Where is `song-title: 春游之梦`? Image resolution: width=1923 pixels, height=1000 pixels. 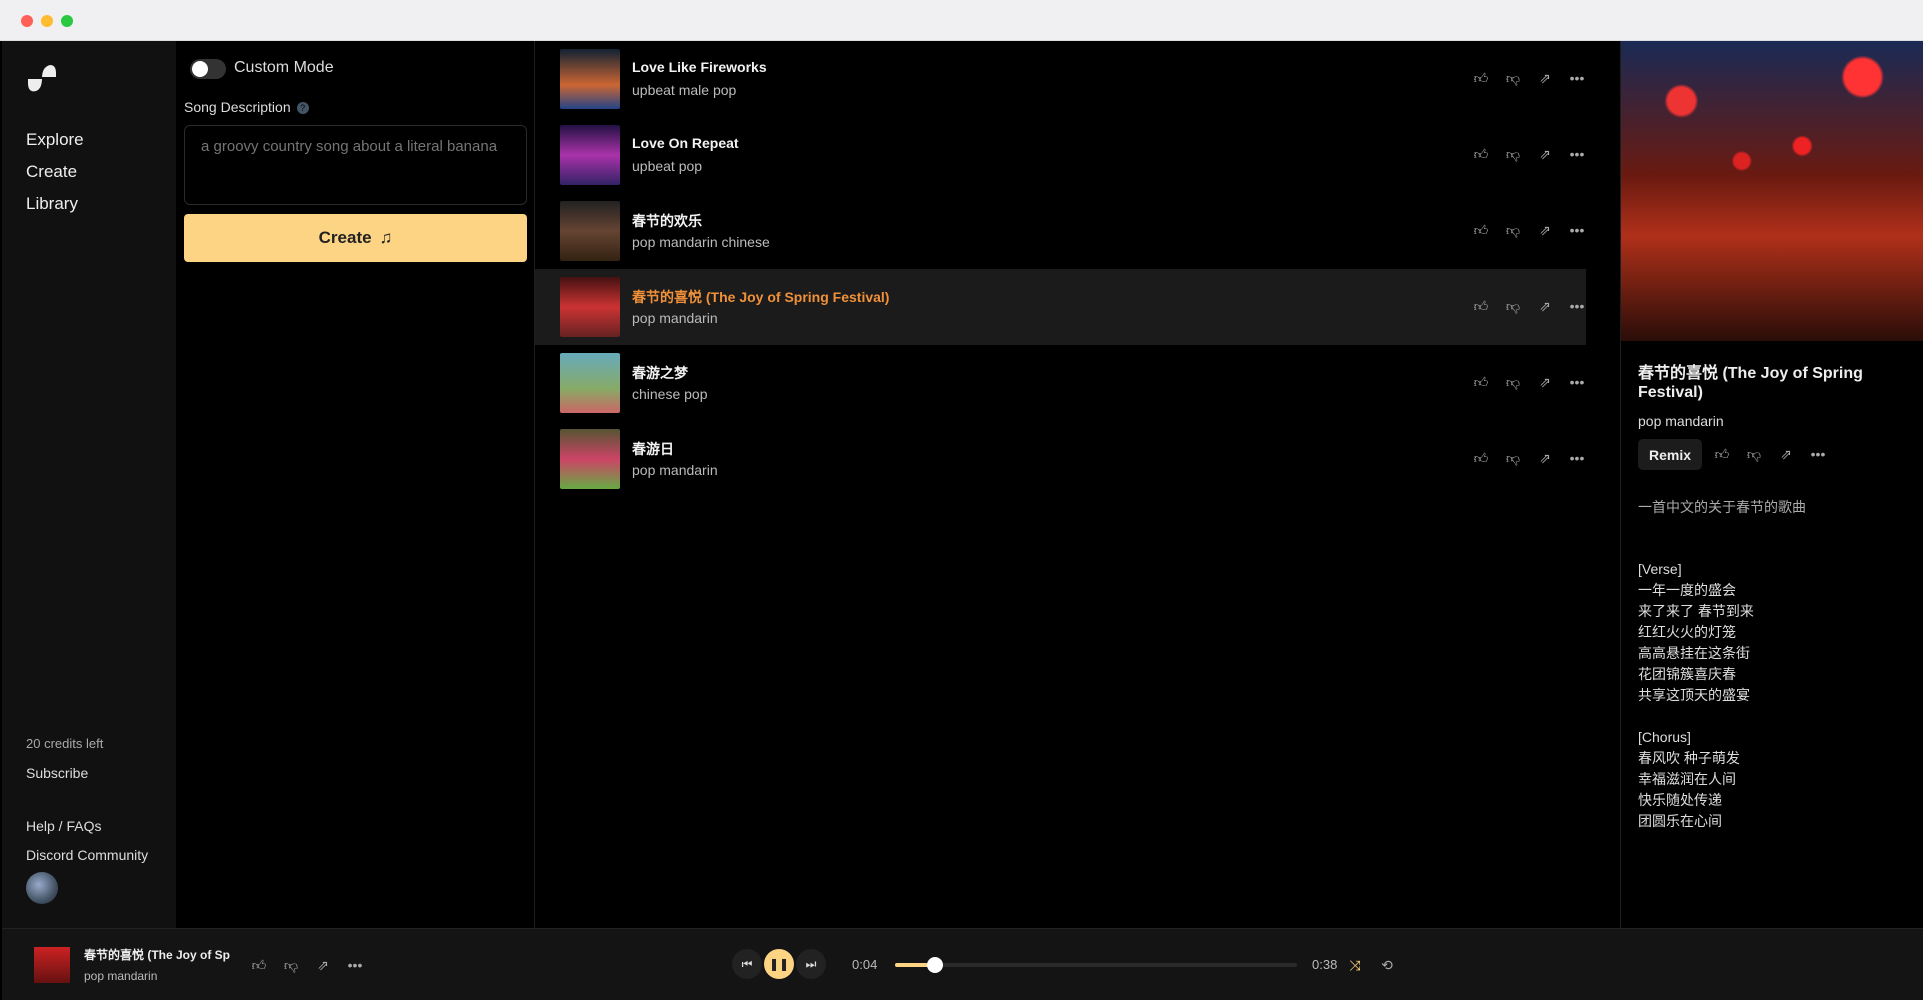 song-title: 春游之梦 is located at coordinates (660, 373).